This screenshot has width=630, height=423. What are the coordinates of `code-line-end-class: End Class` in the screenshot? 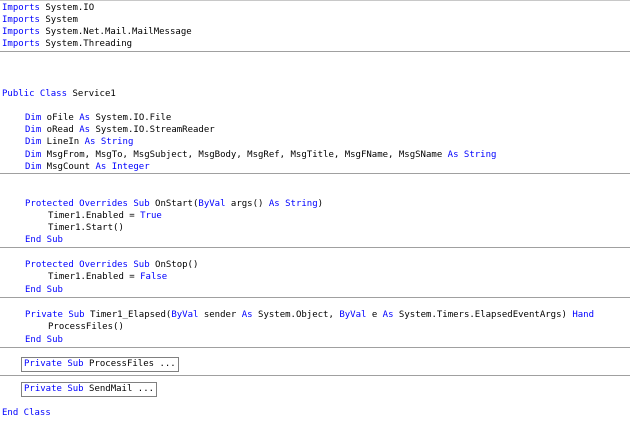 It's located at (26, 413).